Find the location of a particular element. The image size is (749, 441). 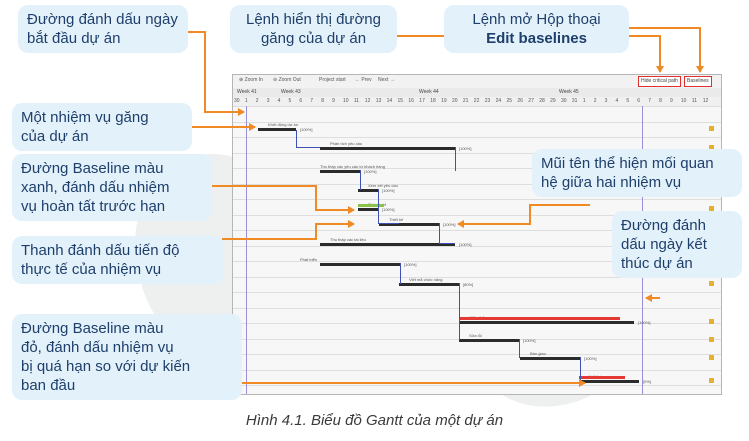

callout-line: bắt đầu dự án is located at coordinates (74, 38).